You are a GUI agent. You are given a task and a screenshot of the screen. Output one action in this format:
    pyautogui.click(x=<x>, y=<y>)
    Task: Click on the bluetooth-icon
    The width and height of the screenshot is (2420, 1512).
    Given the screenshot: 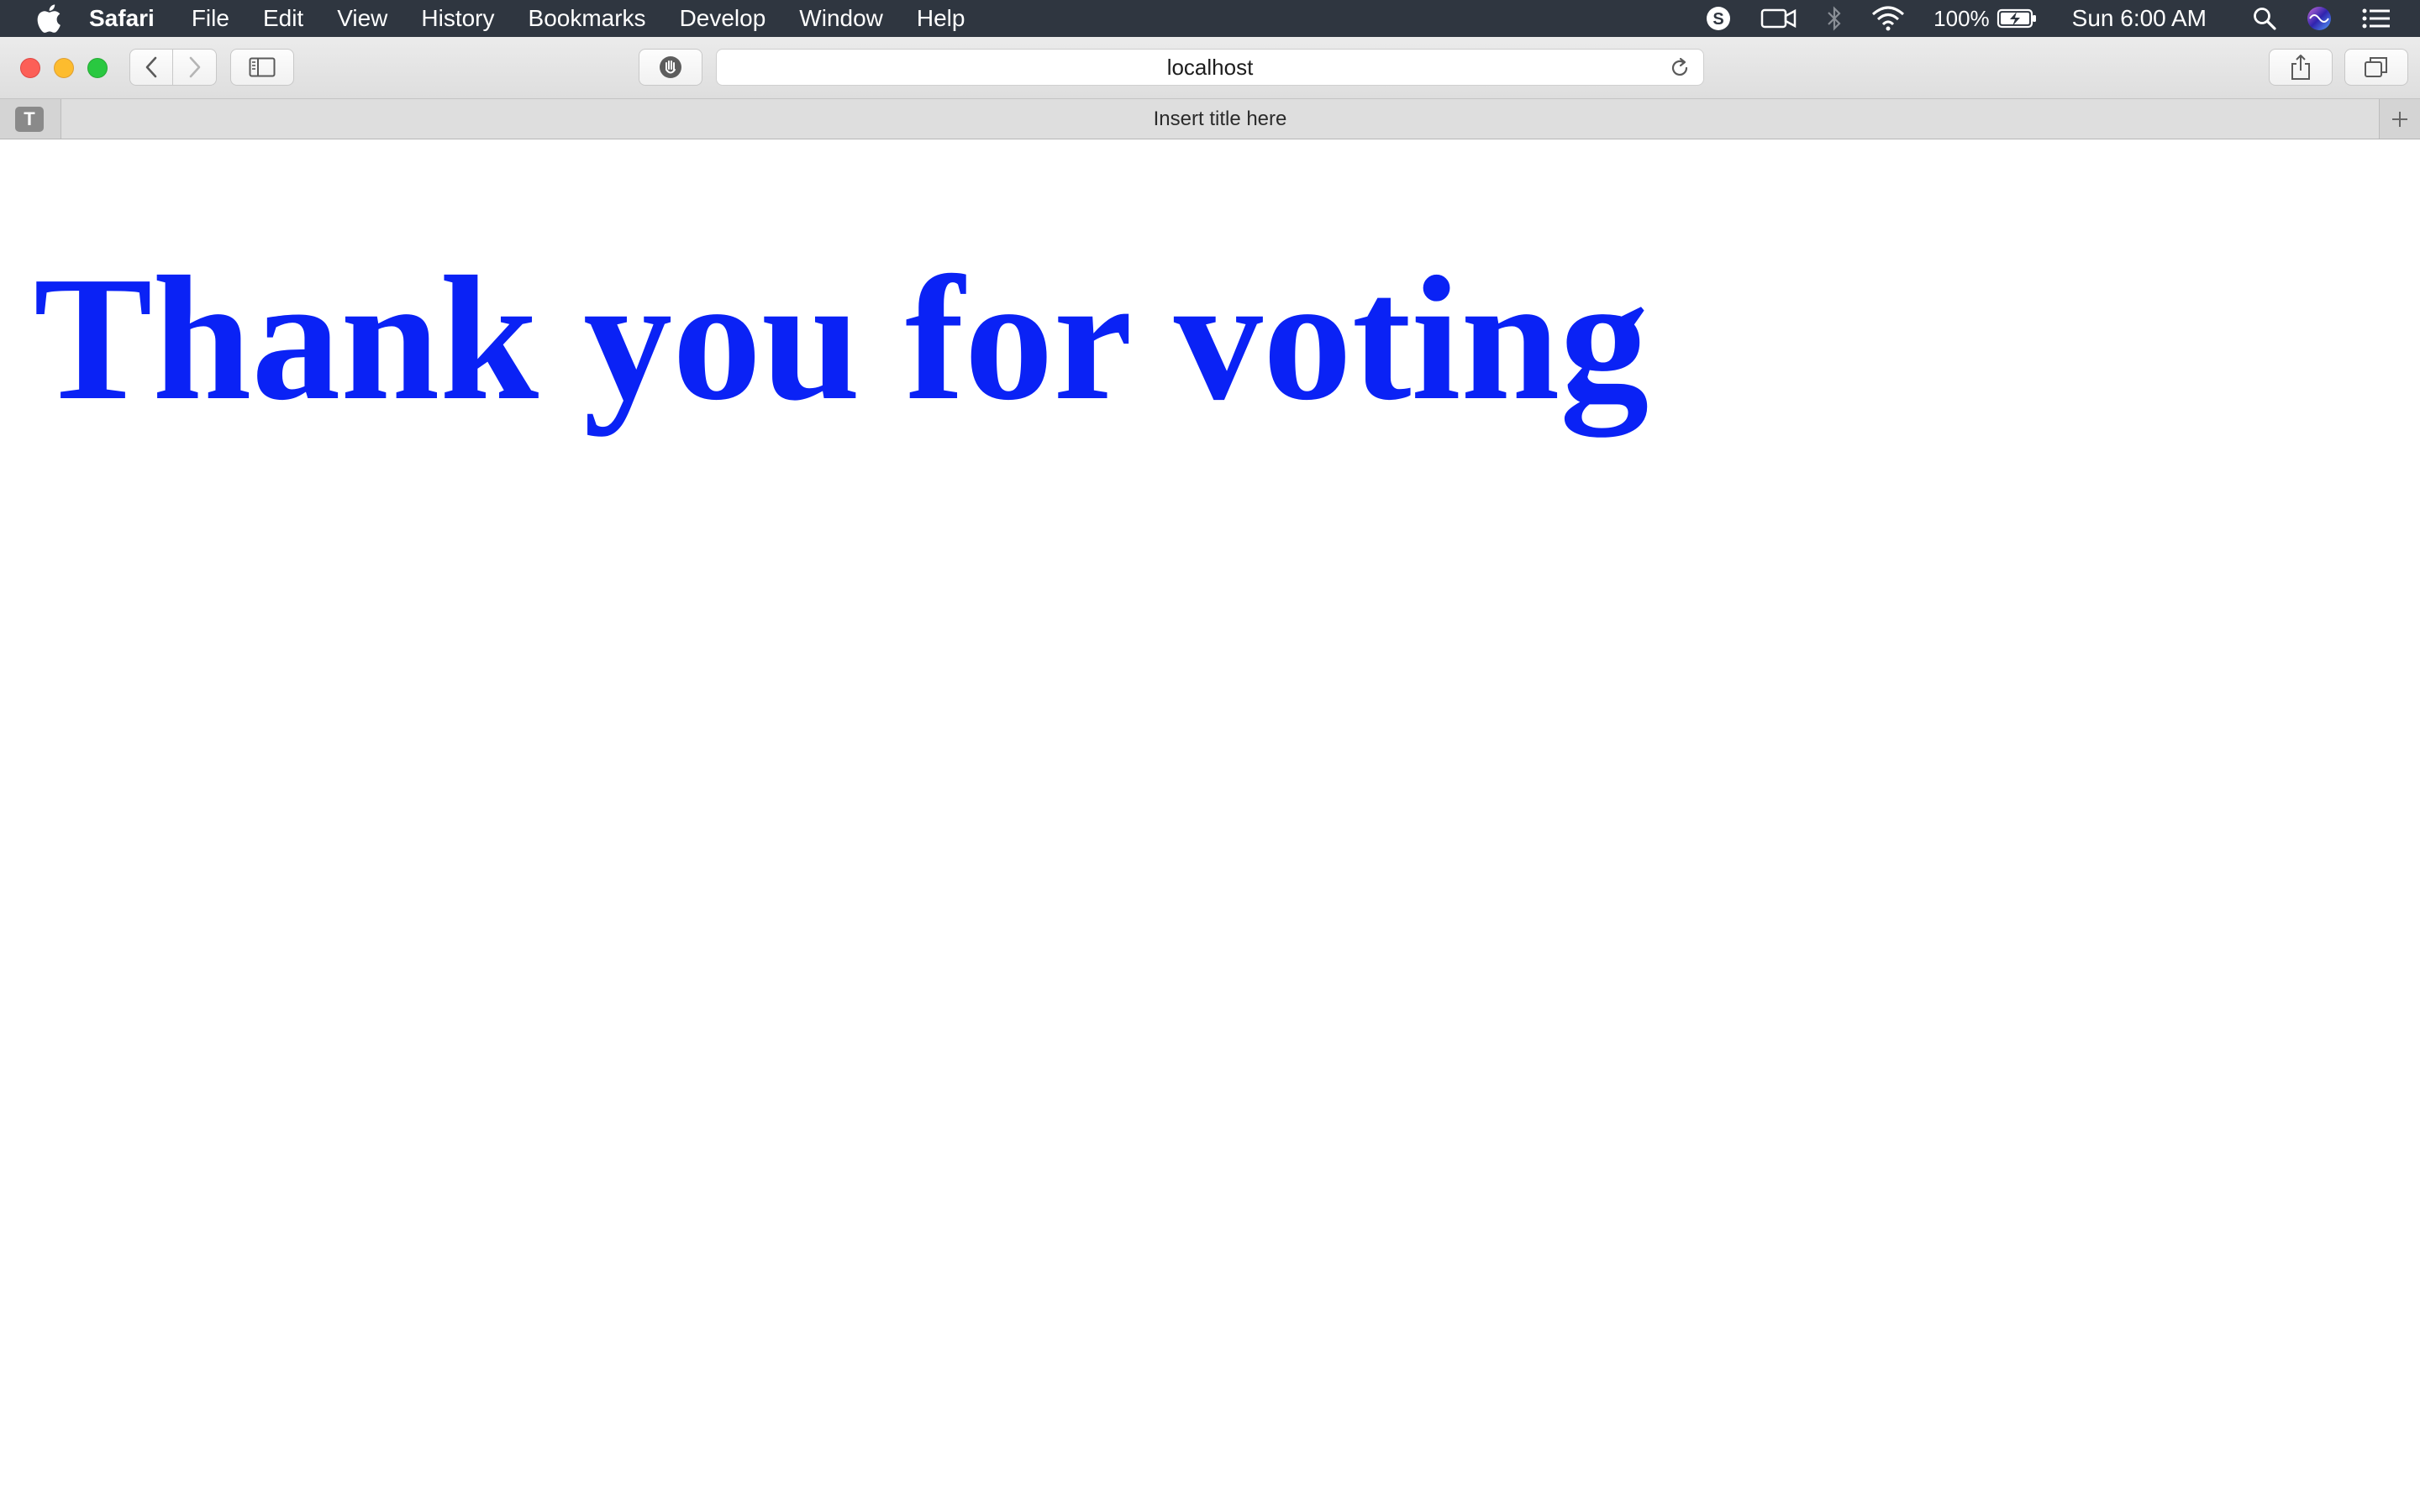 What is the action you would take?
    pyautogui.click(x=1834, y=18)
    